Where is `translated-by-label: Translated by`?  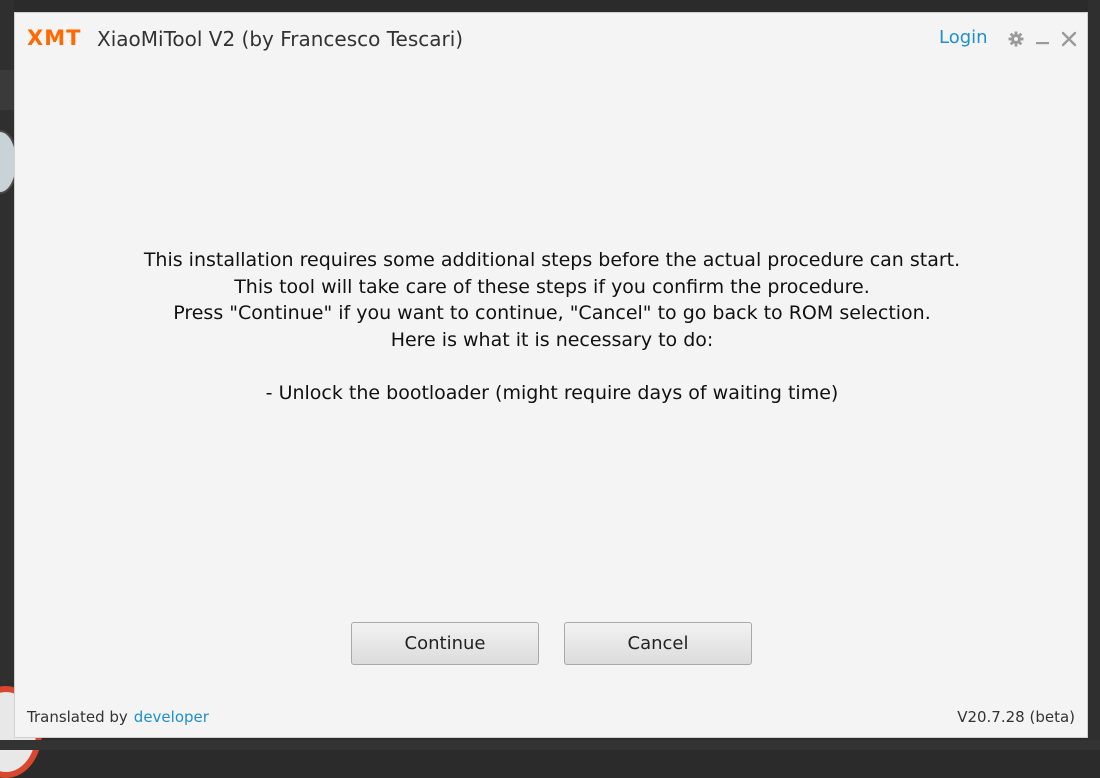
translated-by-label: Translated by is located at coordinates (77, 717).